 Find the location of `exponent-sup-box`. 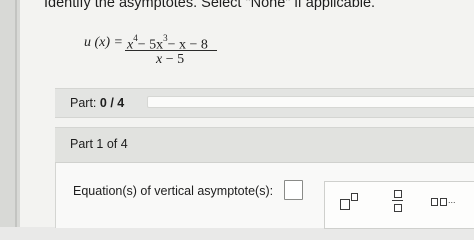

exponent-sup-box is located at coordinates (354, 197).